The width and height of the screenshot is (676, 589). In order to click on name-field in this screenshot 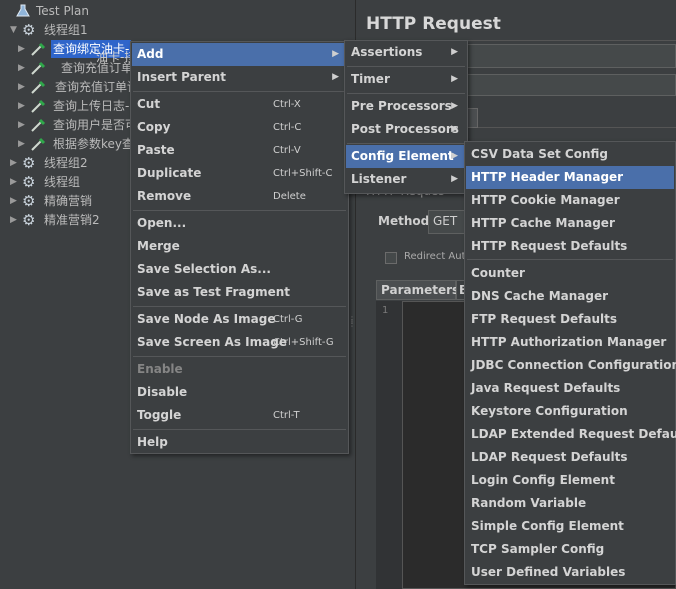, I will do `click(566, 56)`.